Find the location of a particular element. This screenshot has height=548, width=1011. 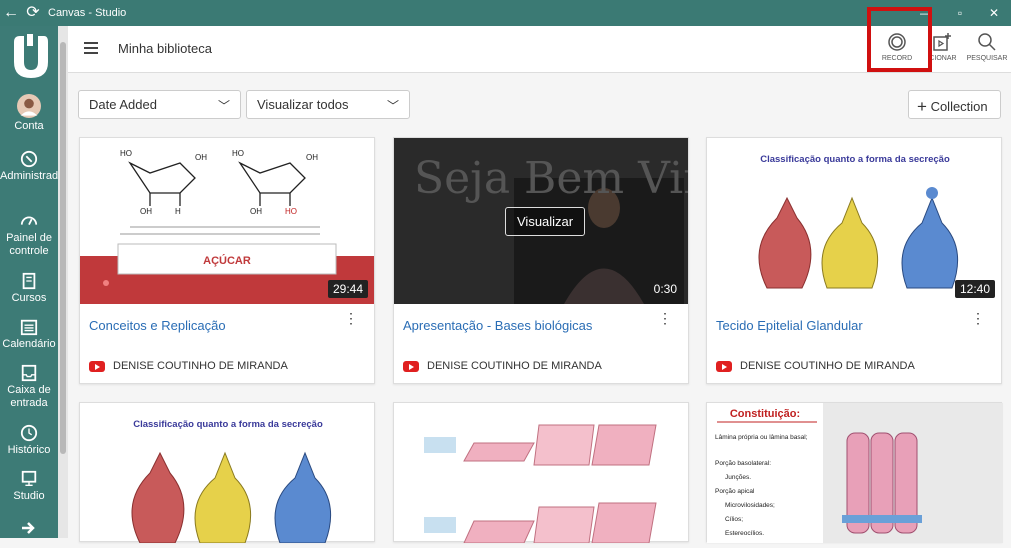

media-thumbnail: Seja Bem Vindo Visualizar 0:30 is located at coordinates (541, 221).